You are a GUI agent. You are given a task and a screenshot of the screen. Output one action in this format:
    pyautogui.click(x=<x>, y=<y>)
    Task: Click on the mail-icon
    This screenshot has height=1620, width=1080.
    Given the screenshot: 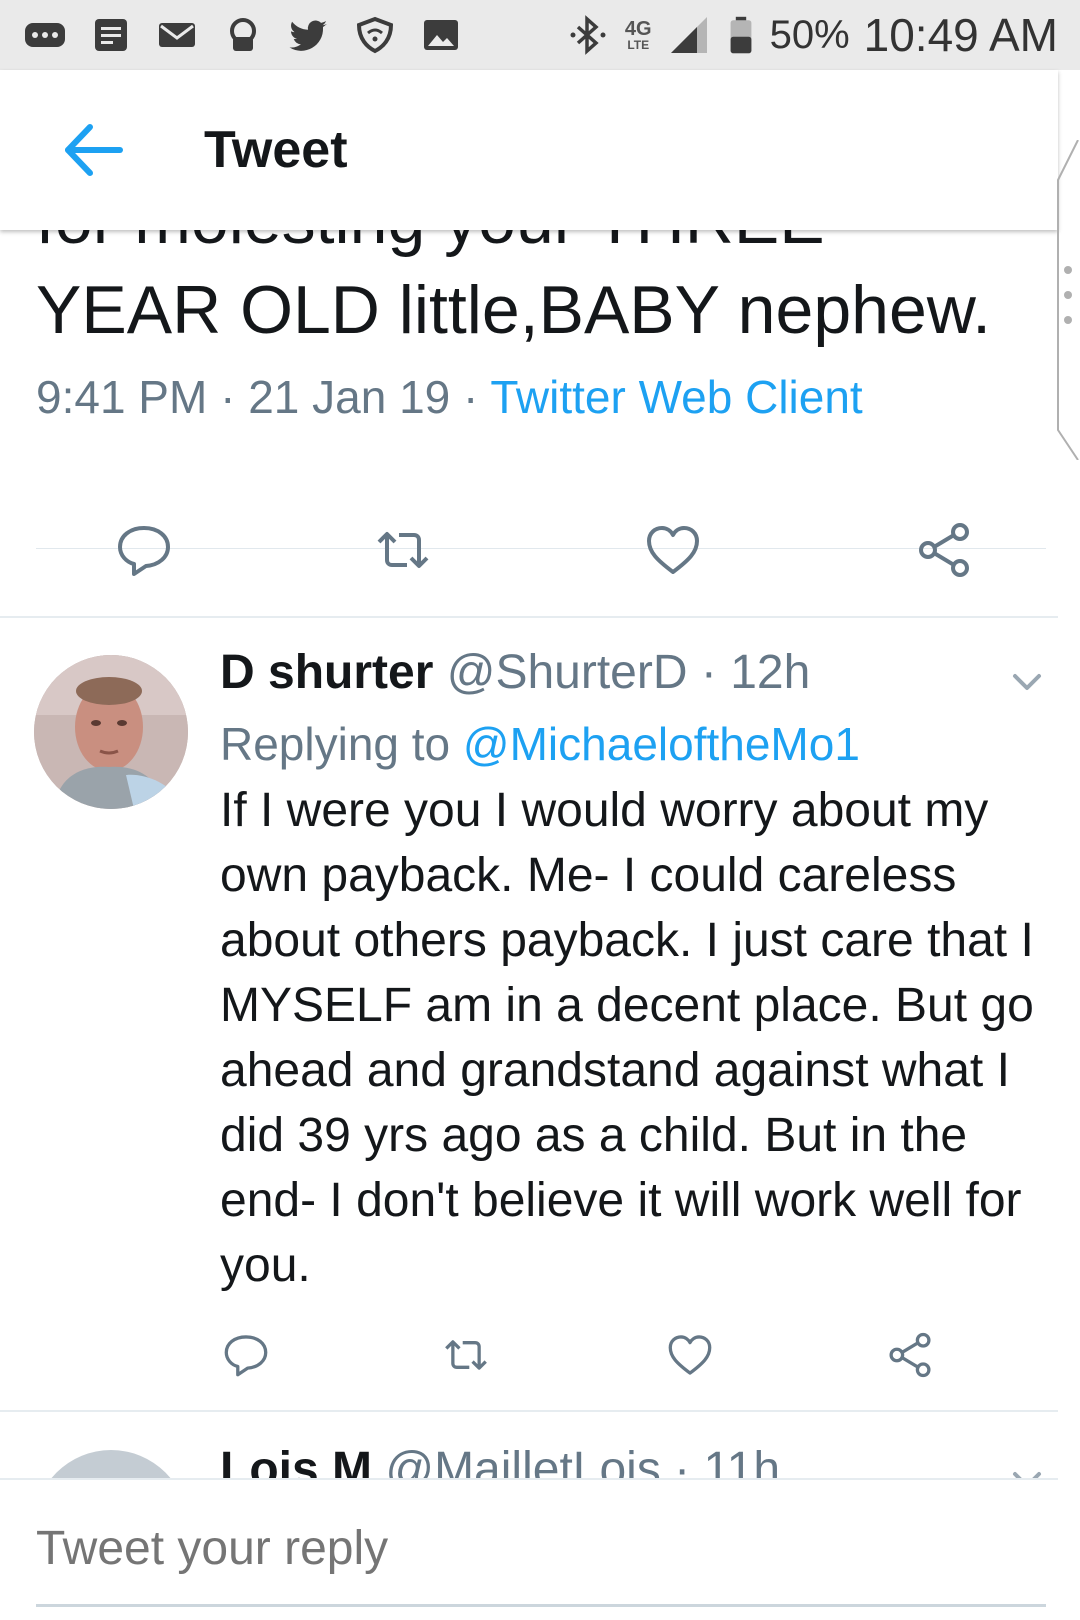 What is the action you would take?
    pyautogui.click(x=177, y=35)
    